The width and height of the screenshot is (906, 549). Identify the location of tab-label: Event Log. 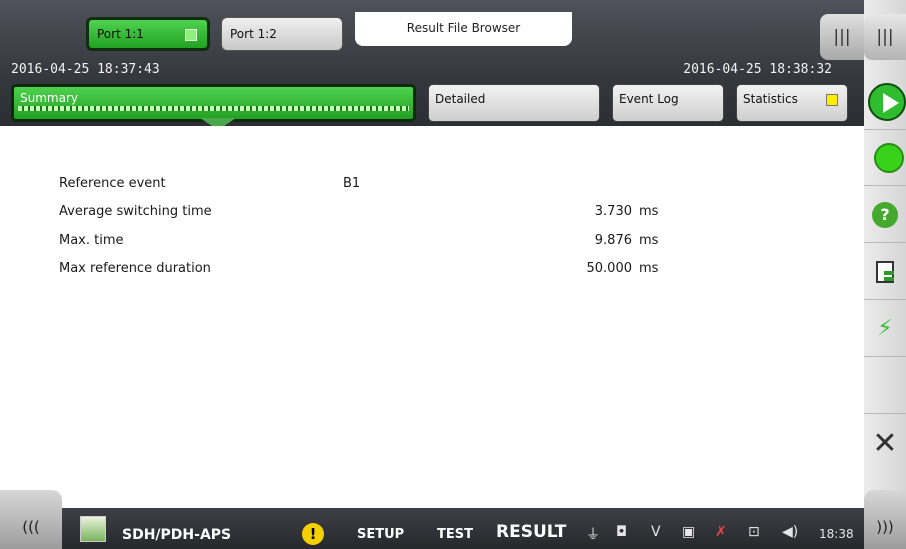
(649, 99).